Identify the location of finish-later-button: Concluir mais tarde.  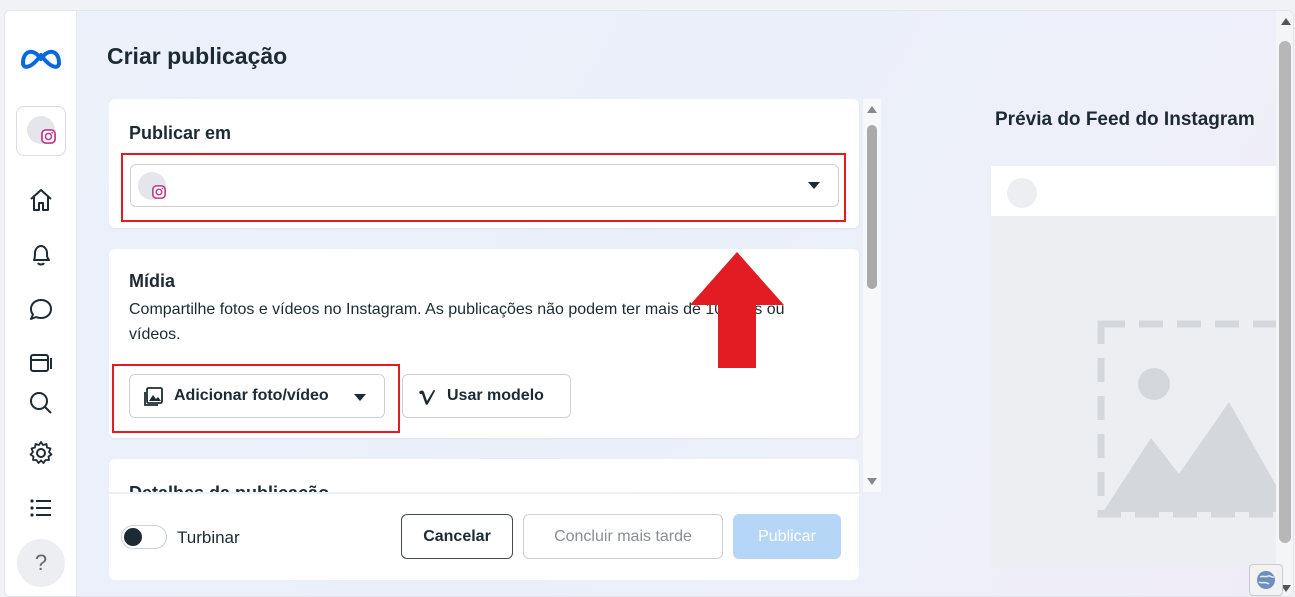
(623, 536).